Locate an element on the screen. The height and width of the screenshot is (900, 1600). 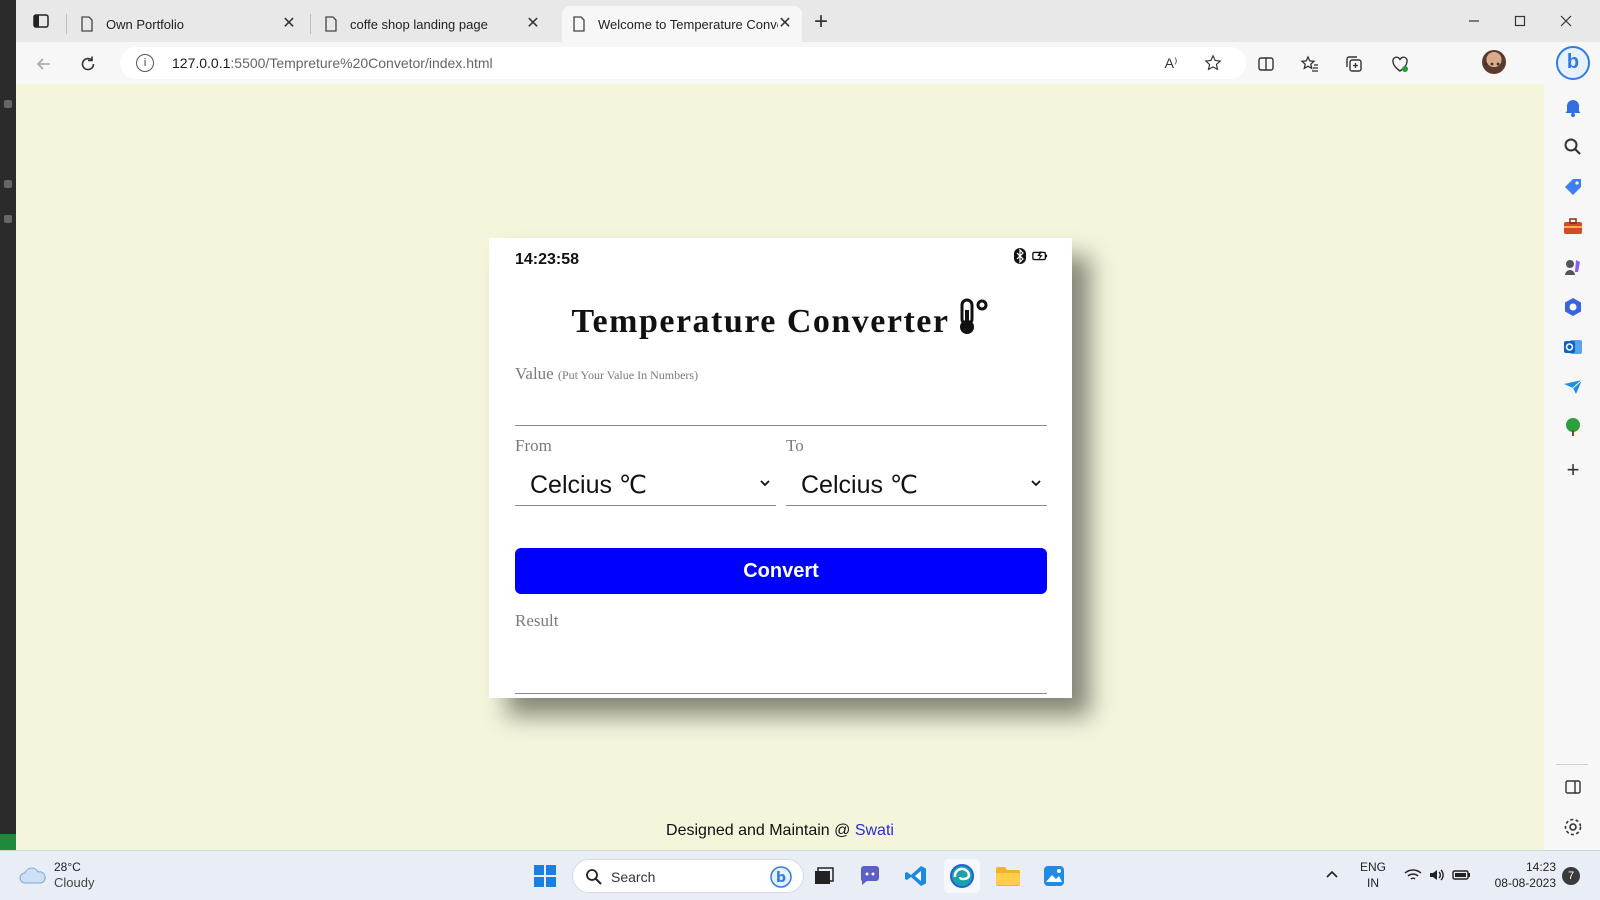
collections-icon is located at coordinates (1354, 64).